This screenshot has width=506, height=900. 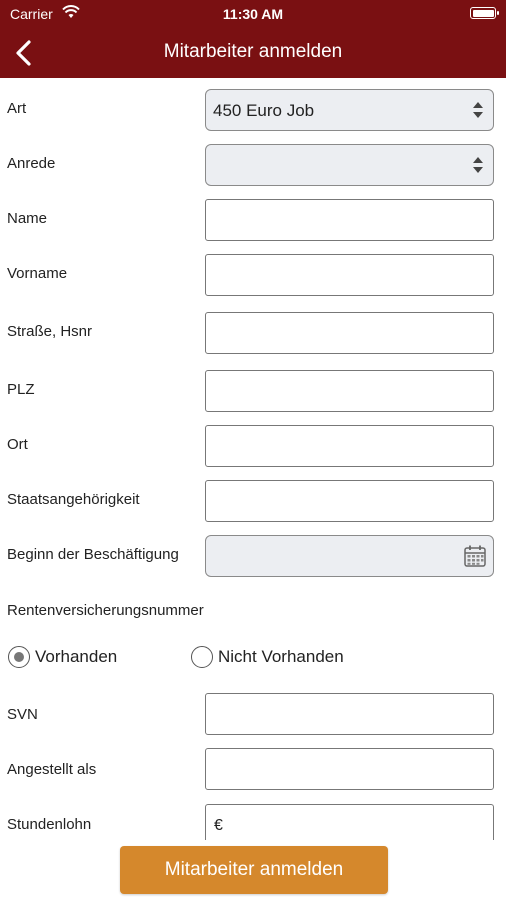 I want to click on rentenversicherung-heading: Rentenversicherungsnummer, so click(x=105, y=610).